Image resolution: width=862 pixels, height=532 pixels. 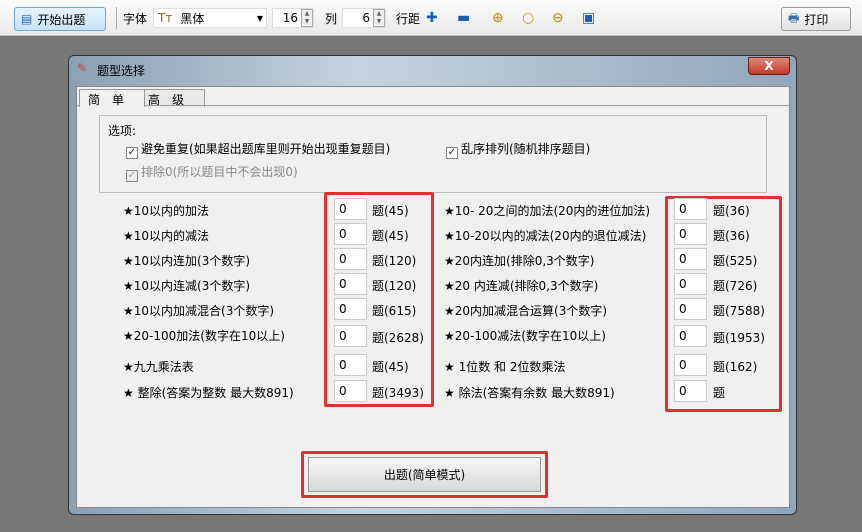 What do you see at coordinates (165, 18) in the screenshot?
I see `font-icon: Tт` at bounding box center [165, 18].